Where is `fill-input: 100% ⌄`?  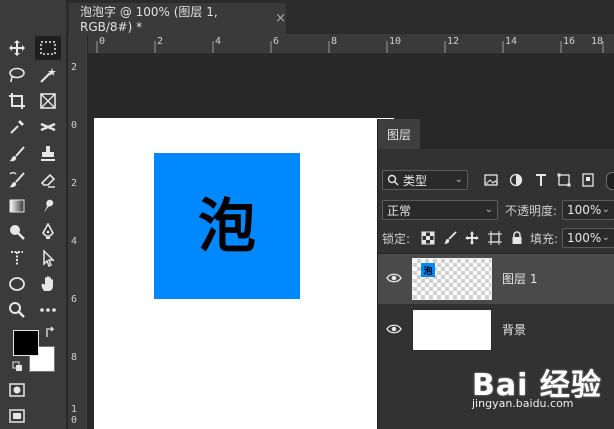 fill-input: 100% ⌄ is located at coordinates (588, 238).